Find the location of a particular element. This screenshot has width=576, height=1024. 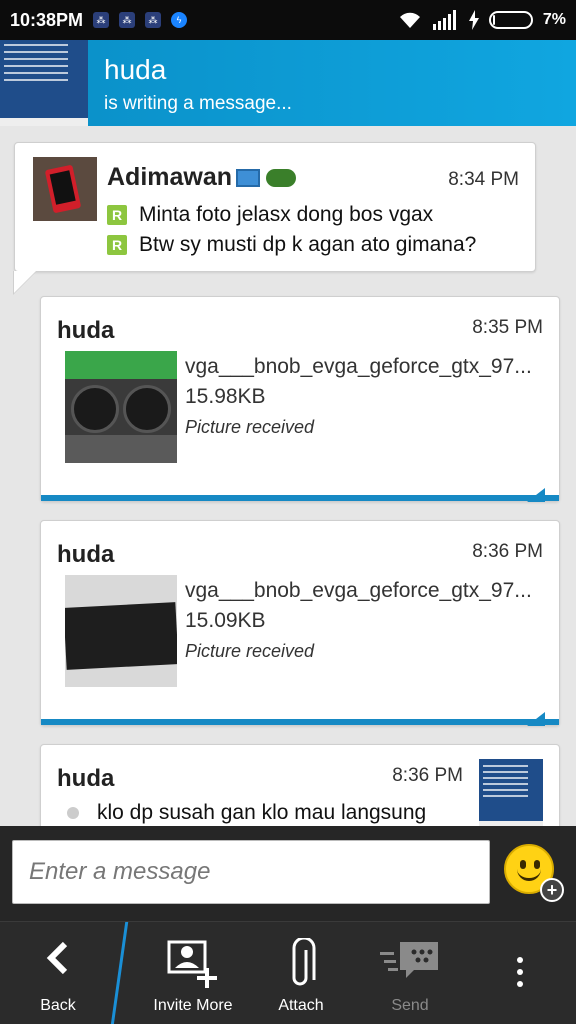

send-label: Send is located at coordinates (410, 1005).